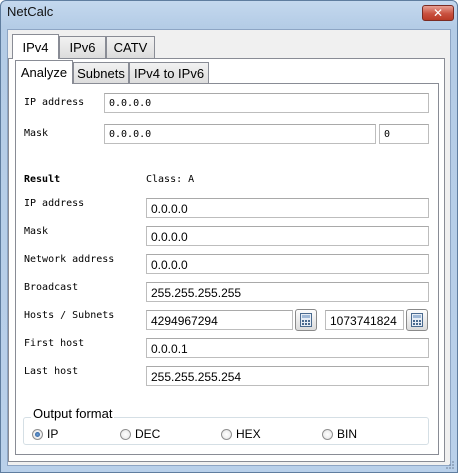  I want to click on radio-hex-label: HEX, so click(248, 434).